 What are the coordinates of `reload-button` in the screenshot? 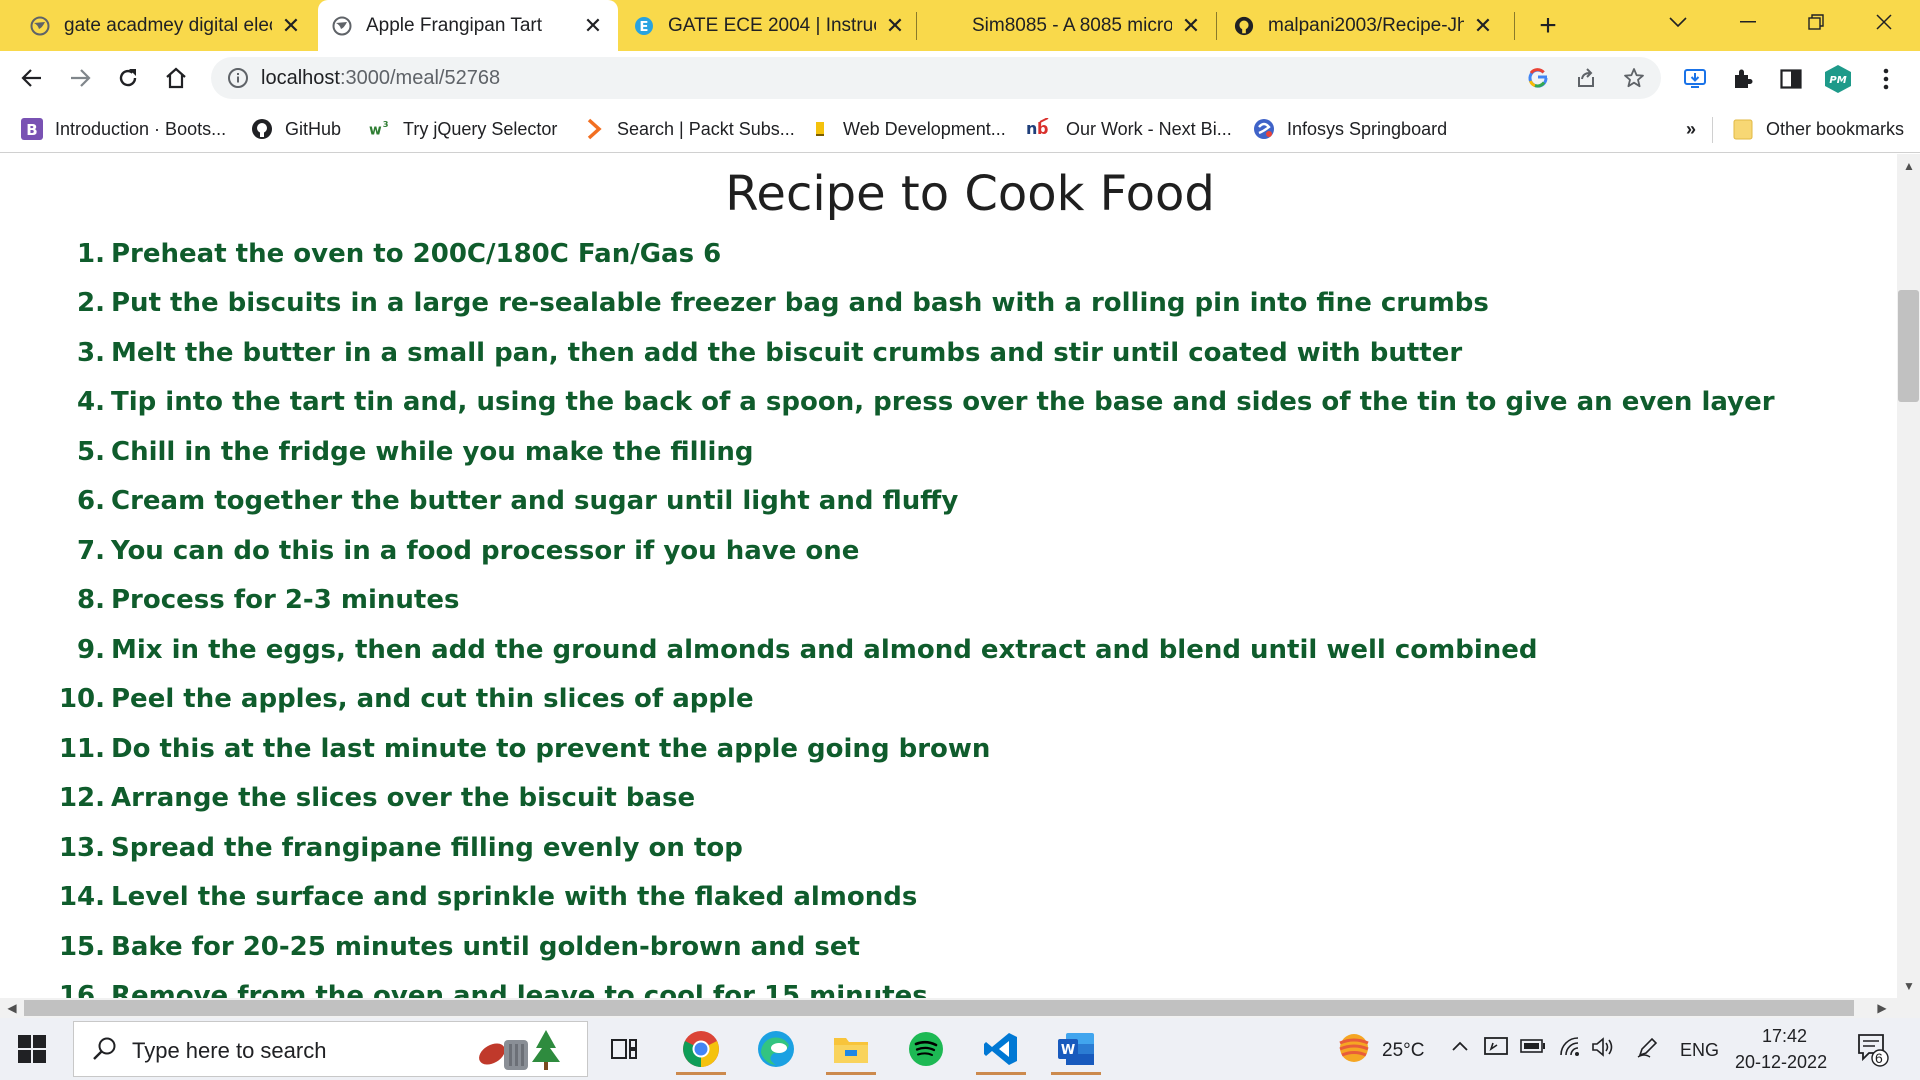 It's located at (128, 78).